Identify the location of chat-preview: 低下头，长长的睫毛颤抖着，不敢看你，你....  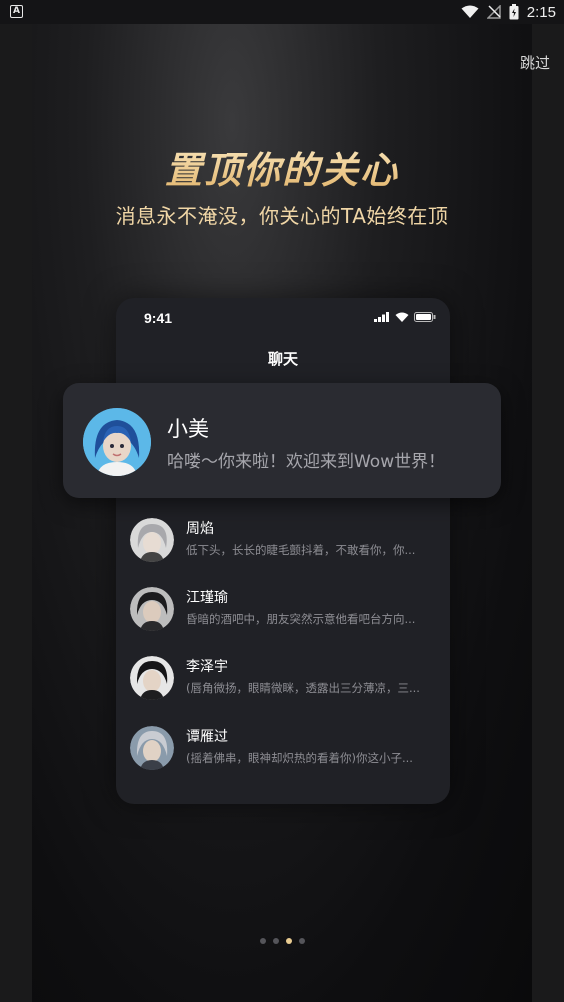
(301, 550).